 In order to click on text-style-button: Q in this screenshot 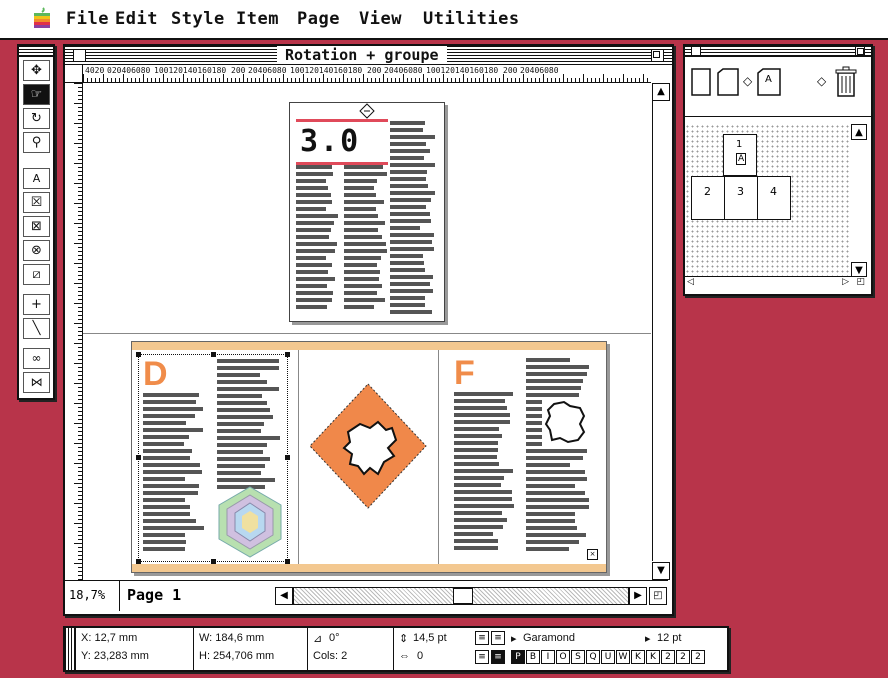, I will do `click(593, 657)`.